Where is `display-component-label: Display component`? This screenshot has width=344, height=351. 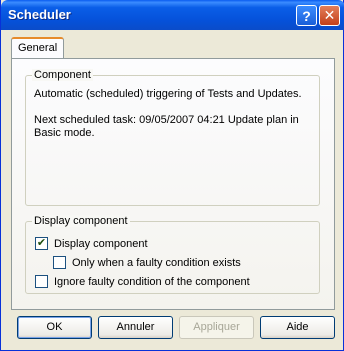
display-component-label: Display component is located at coordinates (101, 243).